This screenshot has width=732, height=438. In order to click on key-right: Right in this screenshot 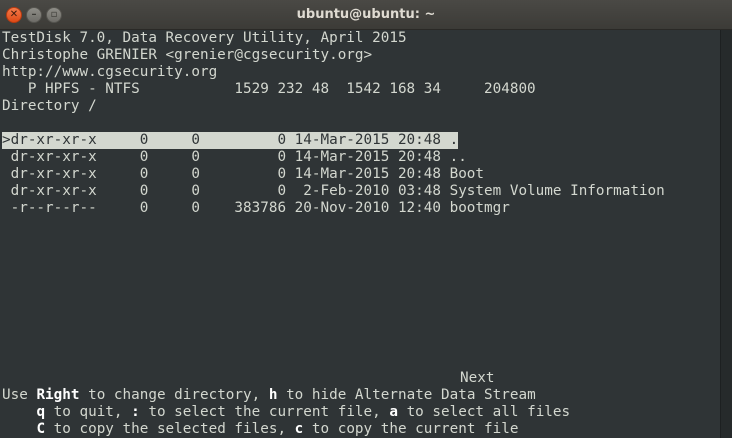, I will do `click(58, 395)`.